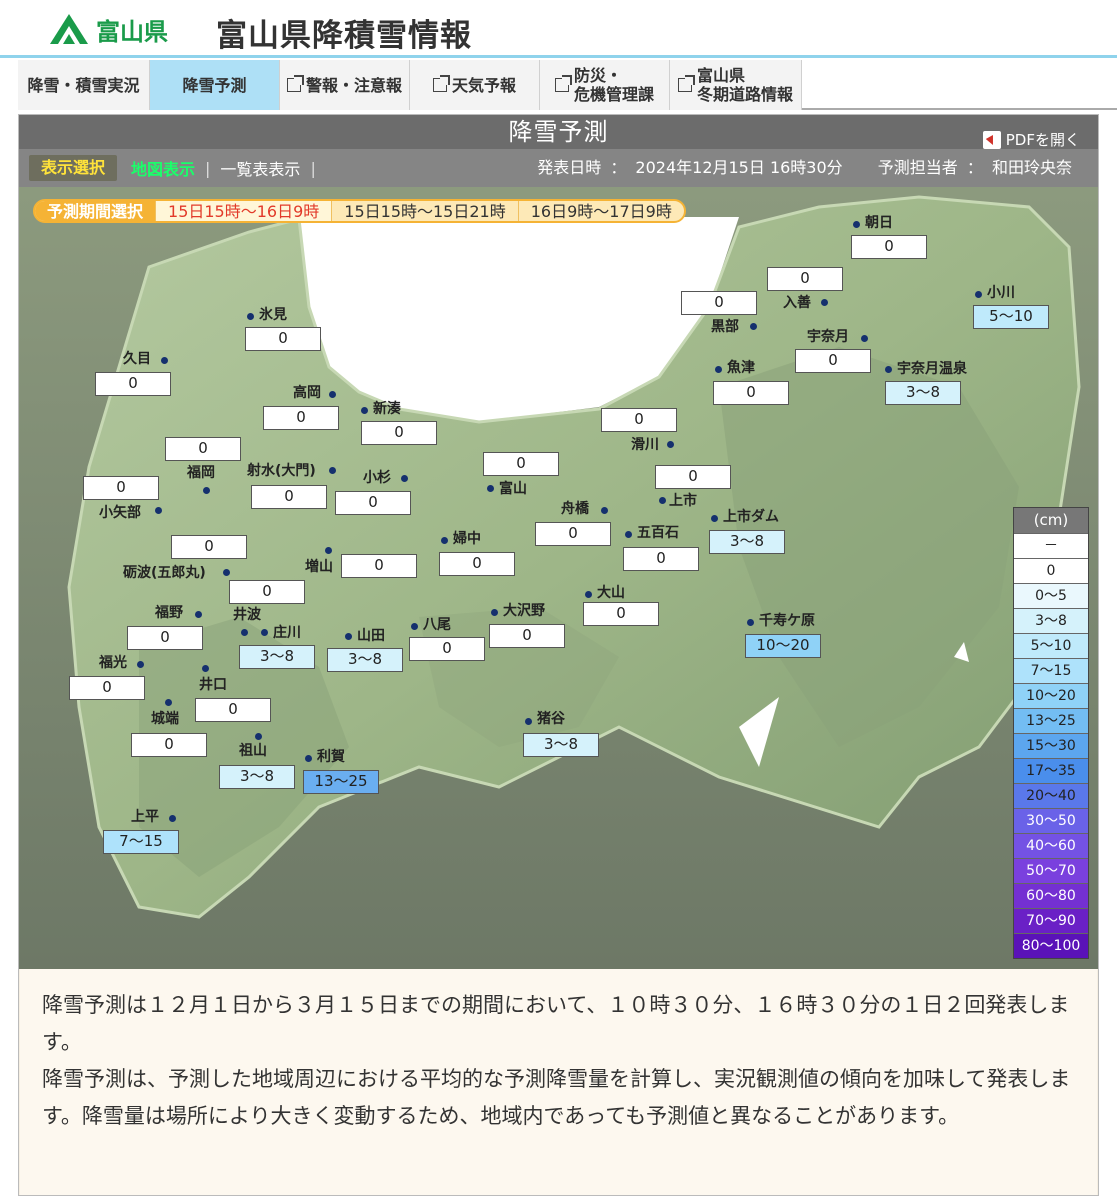 This screenshot has width=1117, height=1200. Describe the element at coordinates (483, 85) in the screenshot. I see `tab-label: 天気予報` at that location.